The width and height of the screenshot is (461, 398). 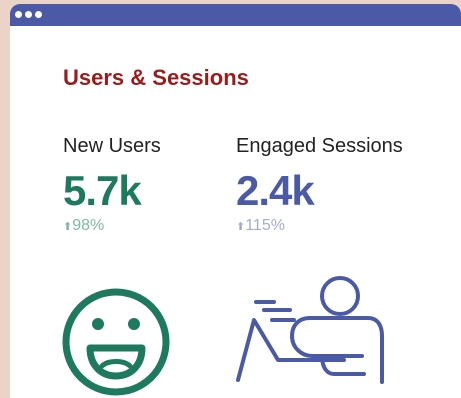 I want to click on metric-change-value: 115%, so click(x=265, y=225).